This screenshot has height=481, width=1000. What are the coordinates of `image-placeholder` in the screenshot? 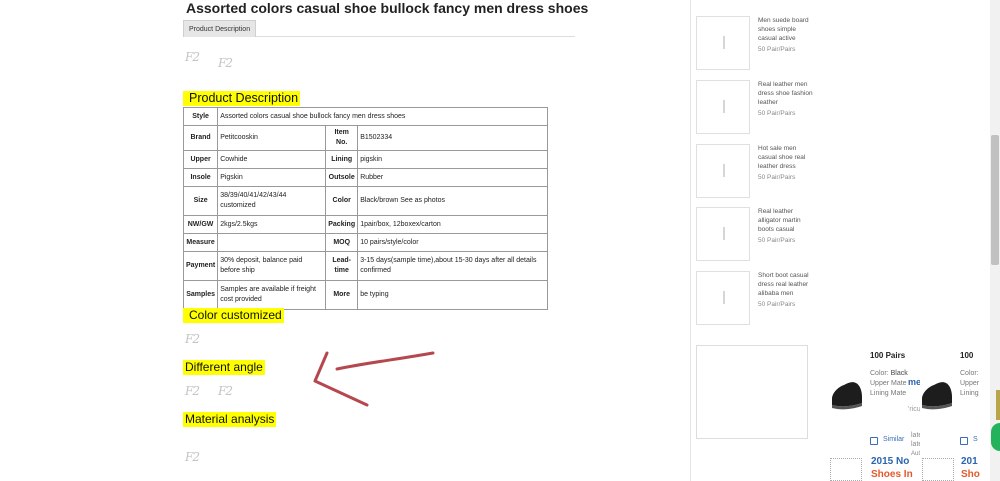 It's located at (752, 392).